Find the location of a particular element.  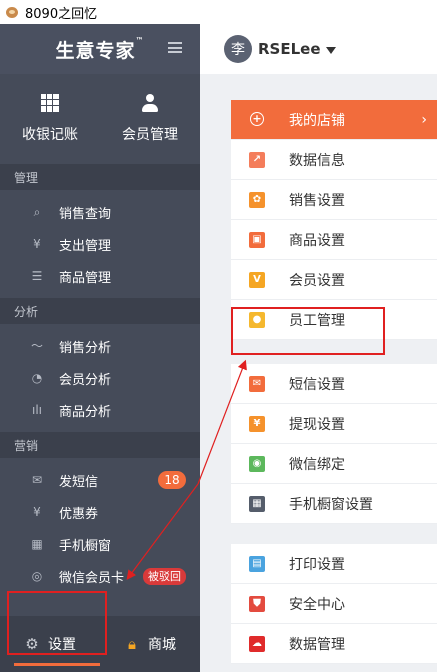

quick-members-label: 会员管理 is located at coordinates (150, 135).